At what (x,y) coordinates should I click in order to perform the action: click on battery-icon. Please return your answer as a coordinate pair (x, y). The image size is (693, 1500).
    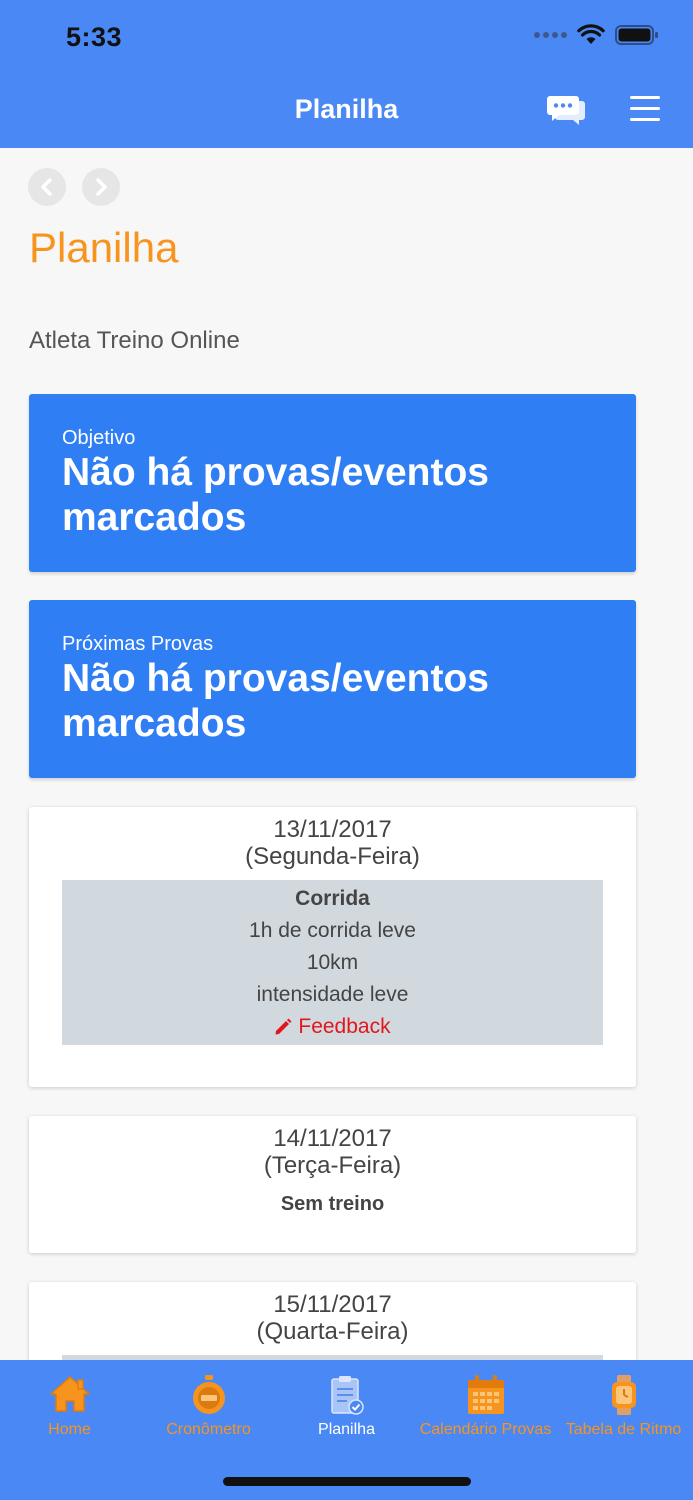
    Looking at the image, I should click on (636, 35).